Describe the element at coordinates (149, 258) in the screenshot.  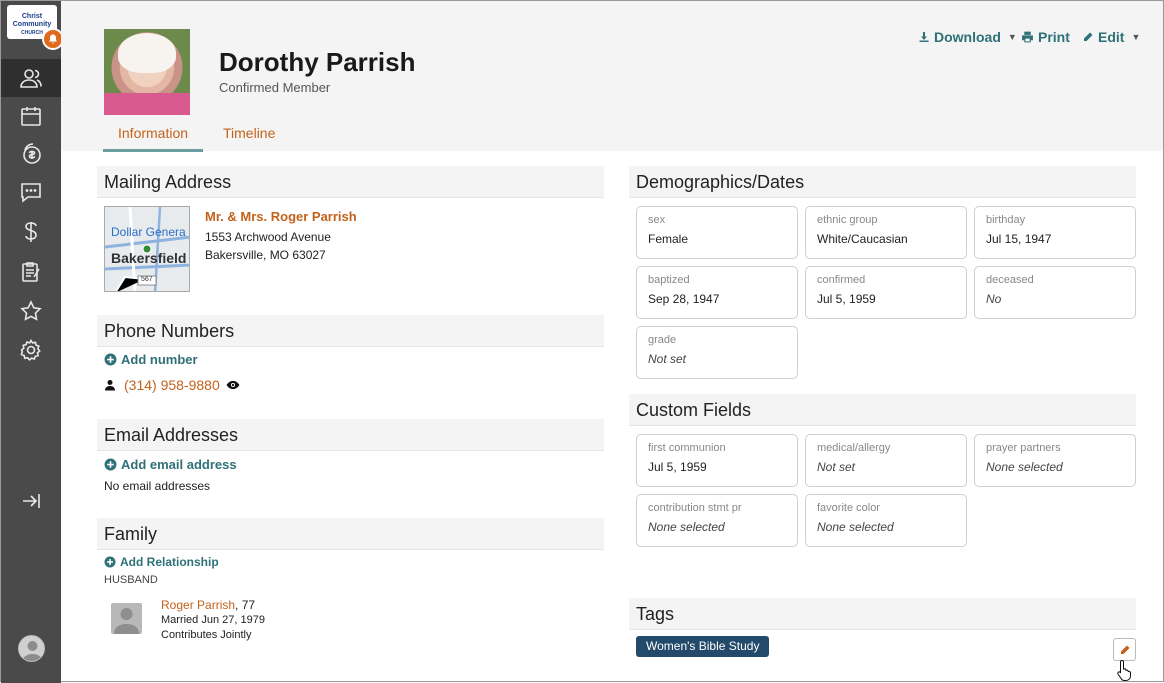
I see `map-city-label: Bakersfield` at that location.